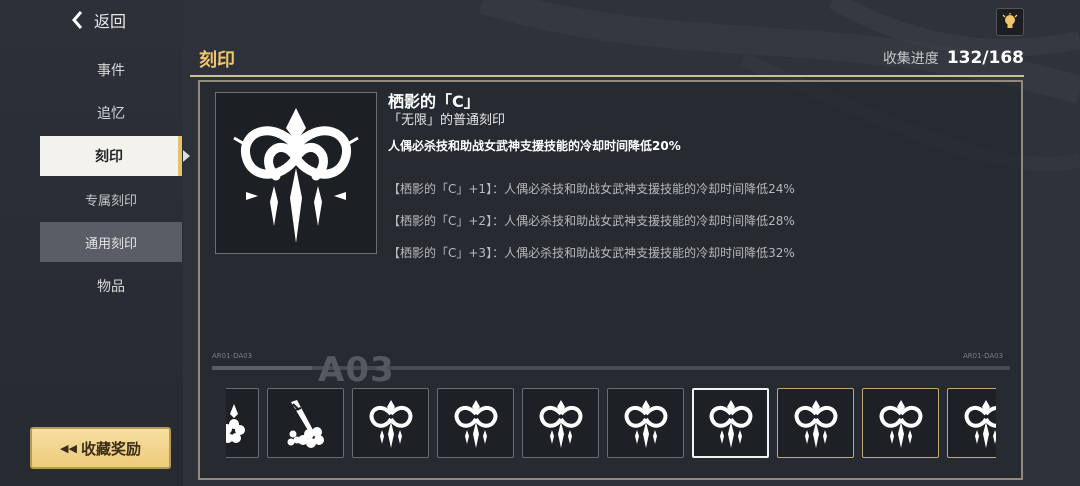 The height and width of the screenshot is (486, 1080). What do you see at coordinates (983, 356) in the screenshot?
I see `timeline-tag-right: AR01-DA03` at bounding box center [983, 356].